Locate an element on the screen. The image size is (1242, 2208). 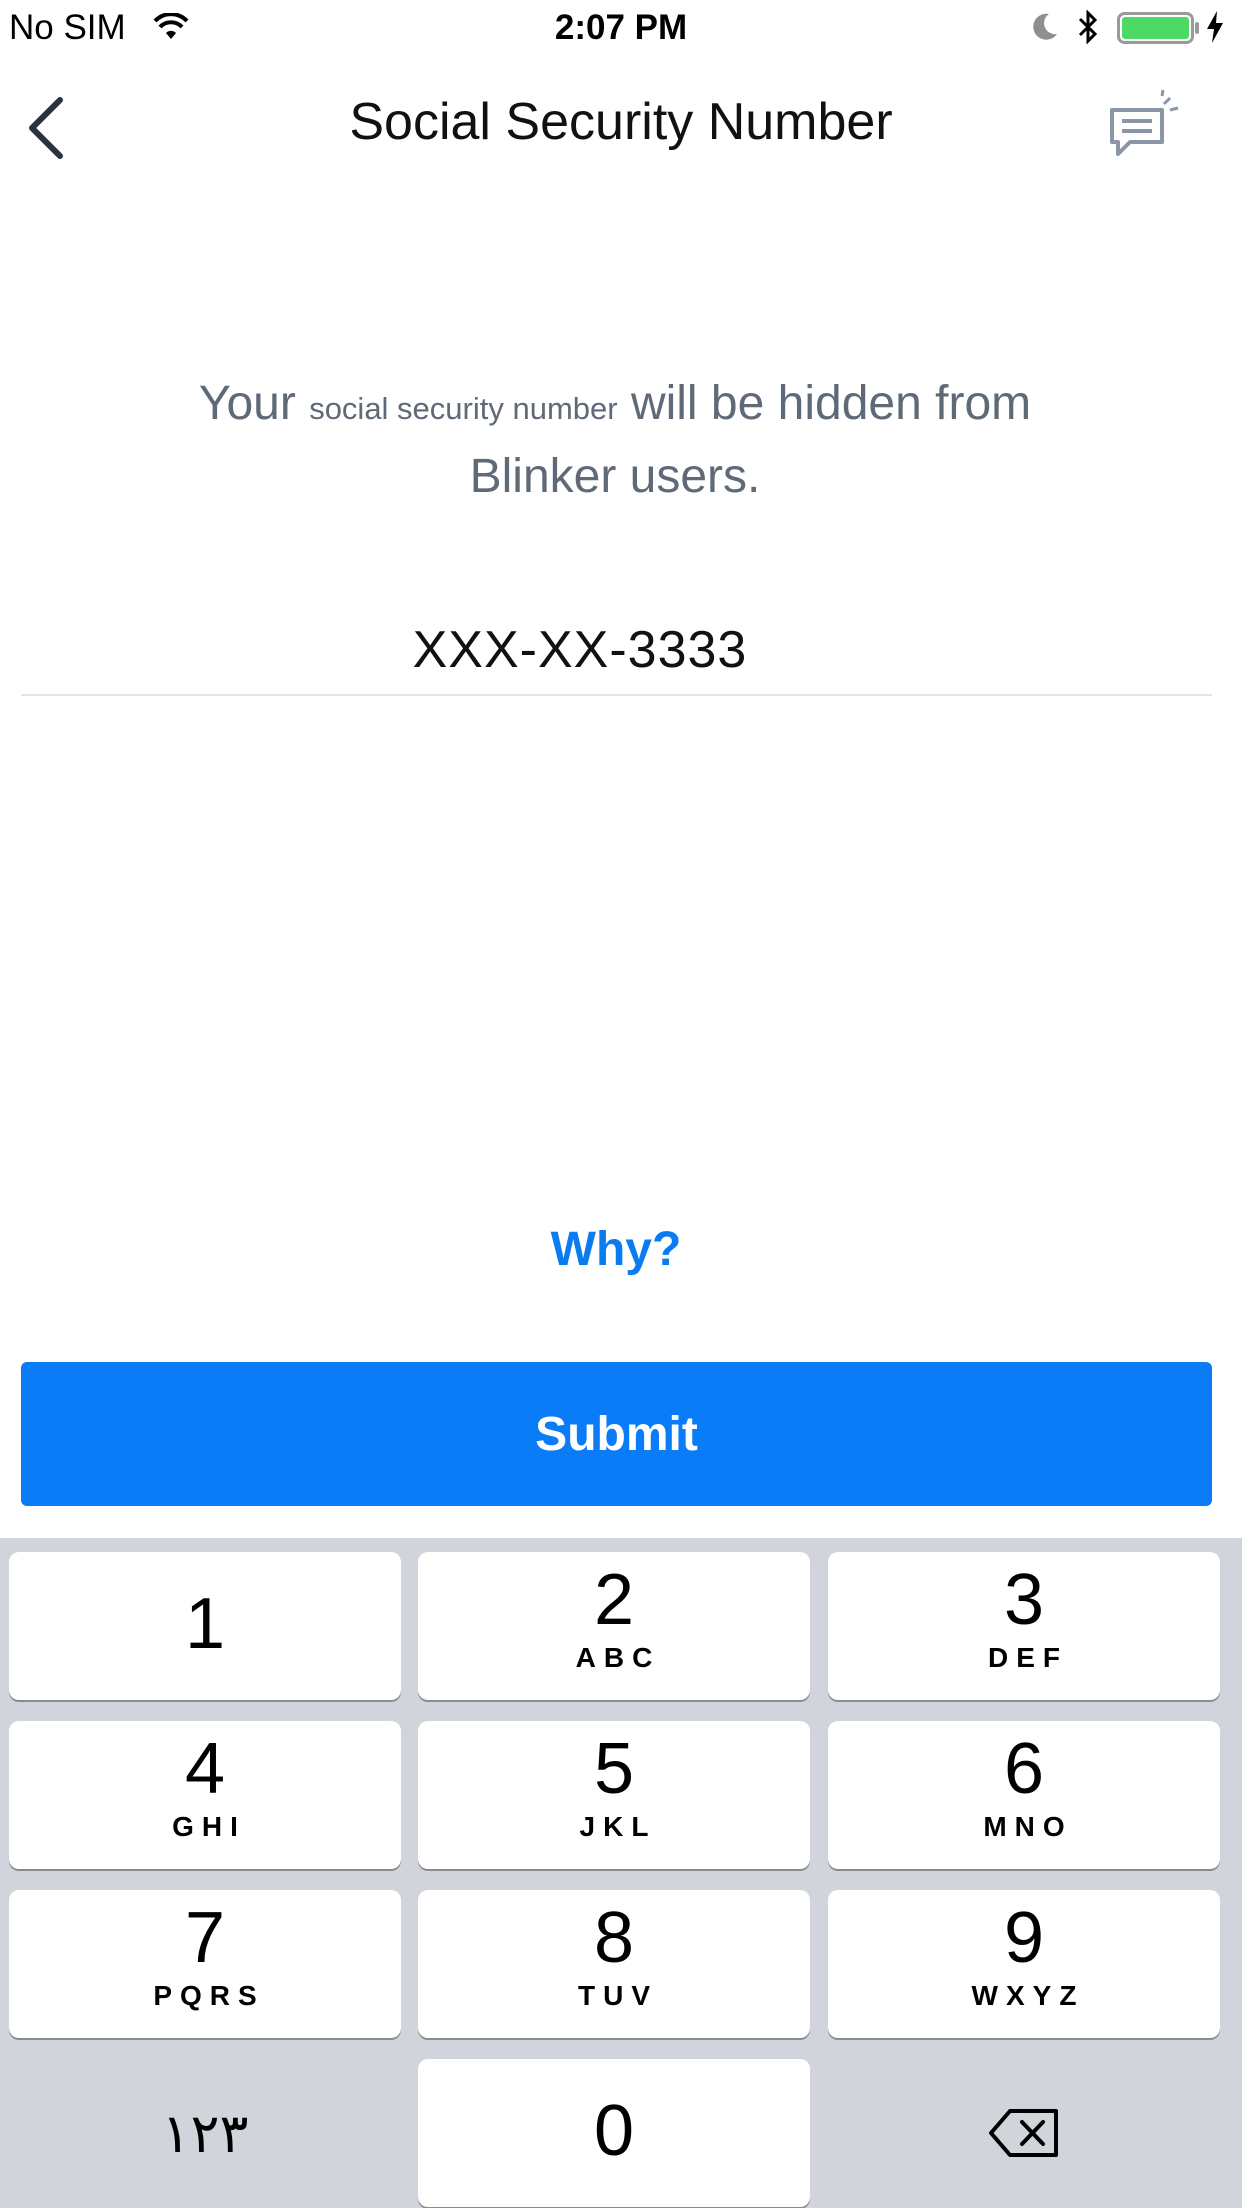
key-7: 7 PQRS is located at coordinates (205, 1964).